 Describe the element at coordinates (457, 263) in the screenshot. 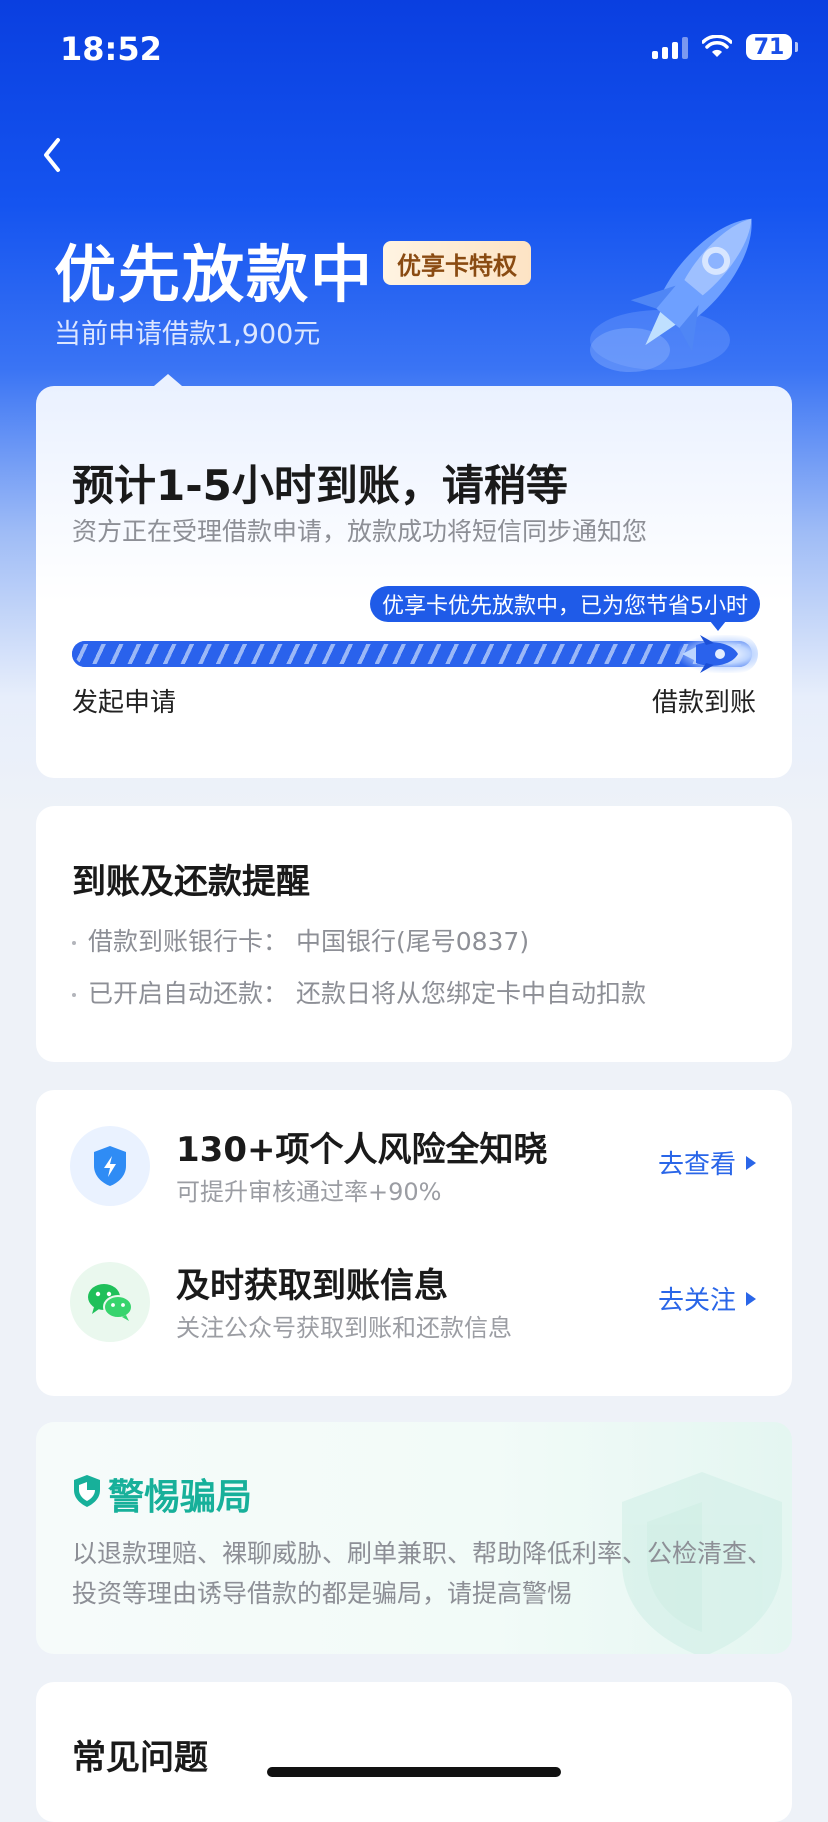

I see `vip-privilege-badge: 优享卡特权` at that location.